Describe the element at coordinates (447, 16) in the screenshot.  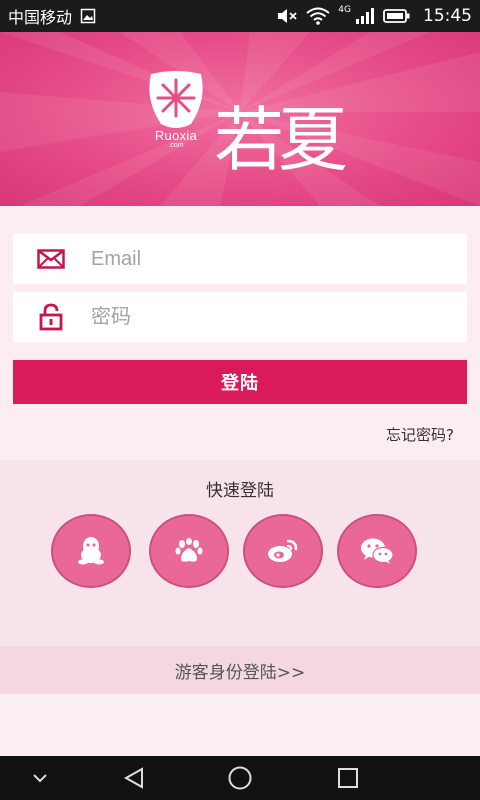
I see `clock: 15:45` at that location.